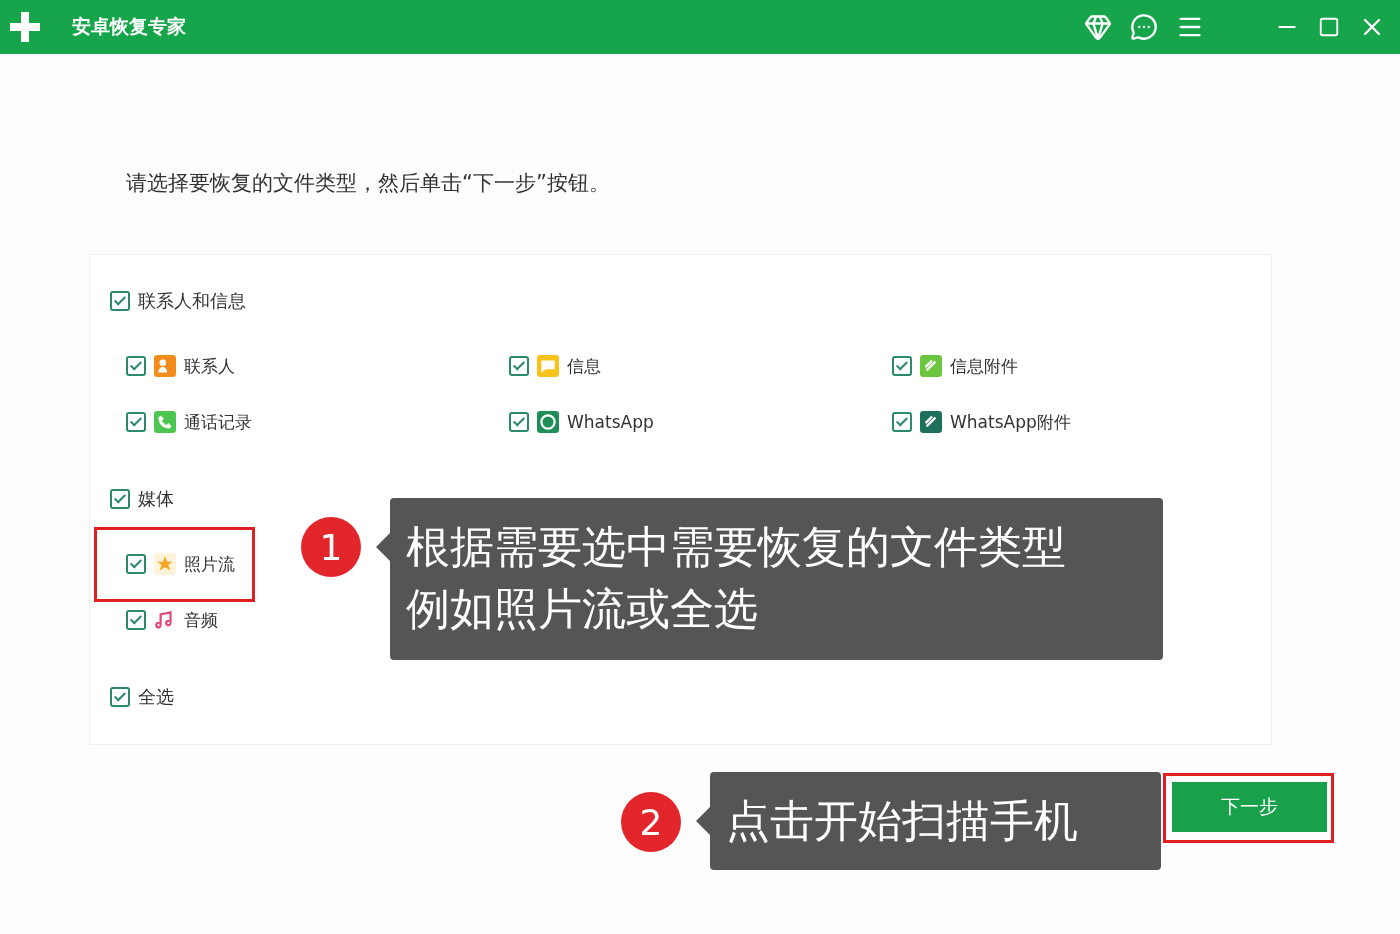 The width and height of the screenshot is (1400, 934). Describe the element at coordinates (165, 366) in the screenshot. I see `contact-icon` at that location.